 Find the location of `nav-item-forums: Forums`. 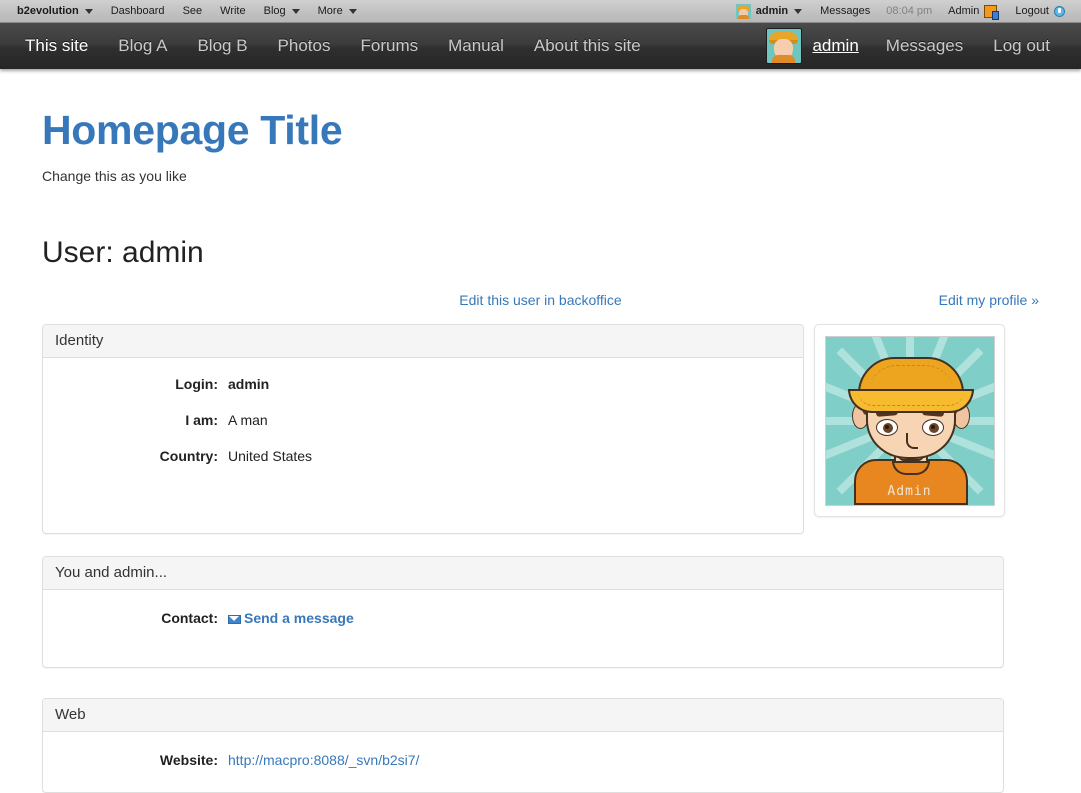

nav-item-forums: Forums is located at coordinates (389, 46).